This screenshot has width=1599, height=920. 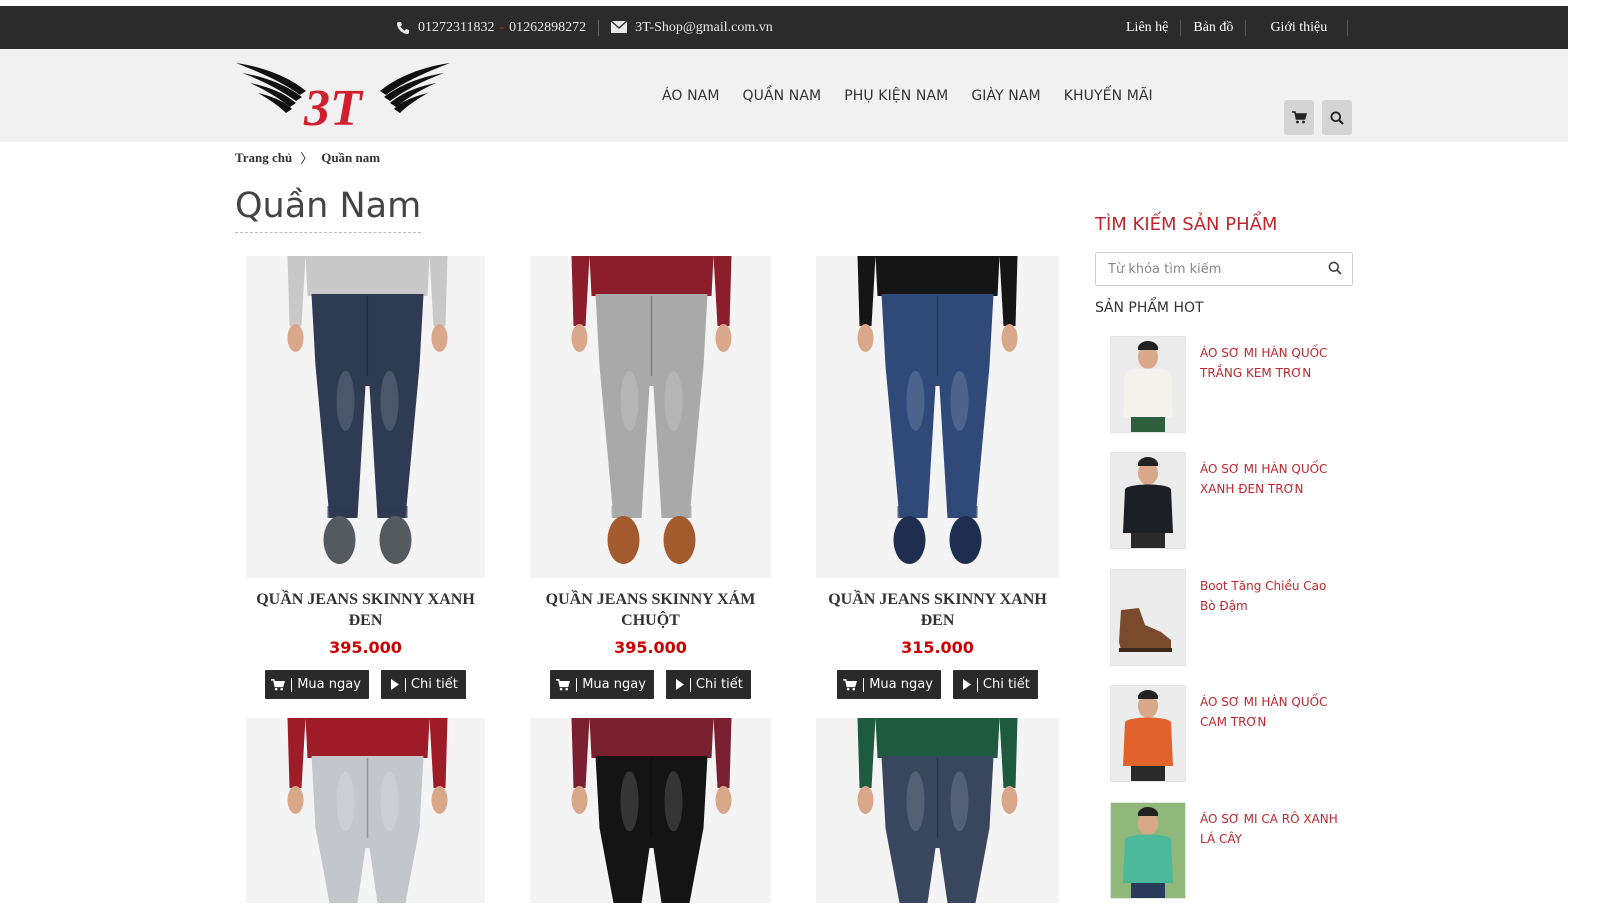 I want to click on hot-product-name: Boot Tăng Chiều Cao Bò Đậm, so click(x=1270, y=596).